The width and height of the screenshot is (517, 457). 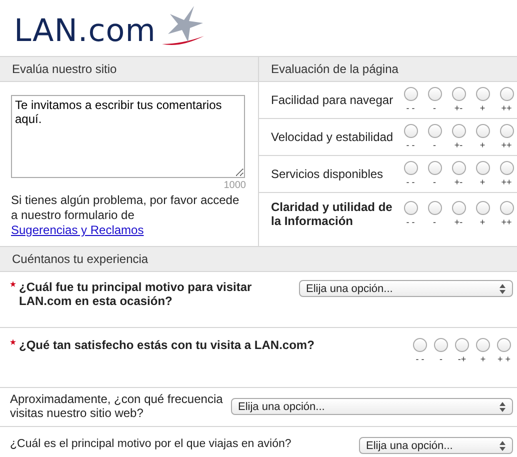 I want to click on option-label: -+, so click(x=462, y=359).